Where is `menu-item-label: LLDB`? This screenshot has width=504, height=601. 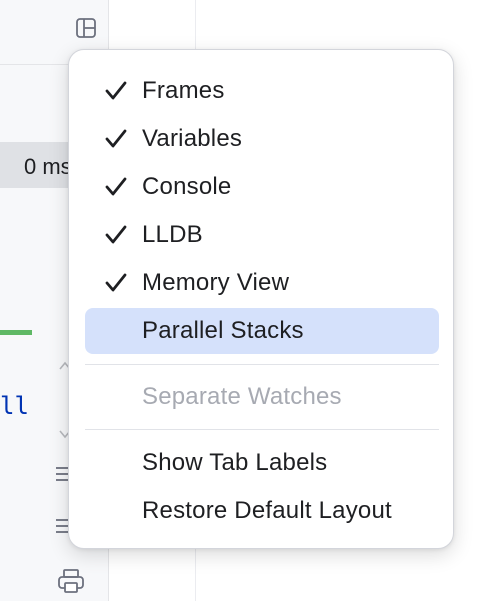 menu-item-label: LLDB is located at coordinates (172, 234).